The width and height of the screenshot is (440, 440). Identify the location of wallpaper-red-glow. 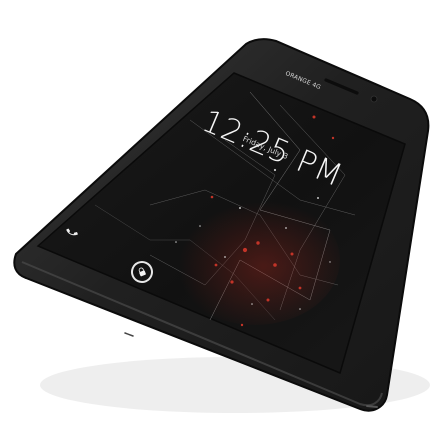
(255, 260).